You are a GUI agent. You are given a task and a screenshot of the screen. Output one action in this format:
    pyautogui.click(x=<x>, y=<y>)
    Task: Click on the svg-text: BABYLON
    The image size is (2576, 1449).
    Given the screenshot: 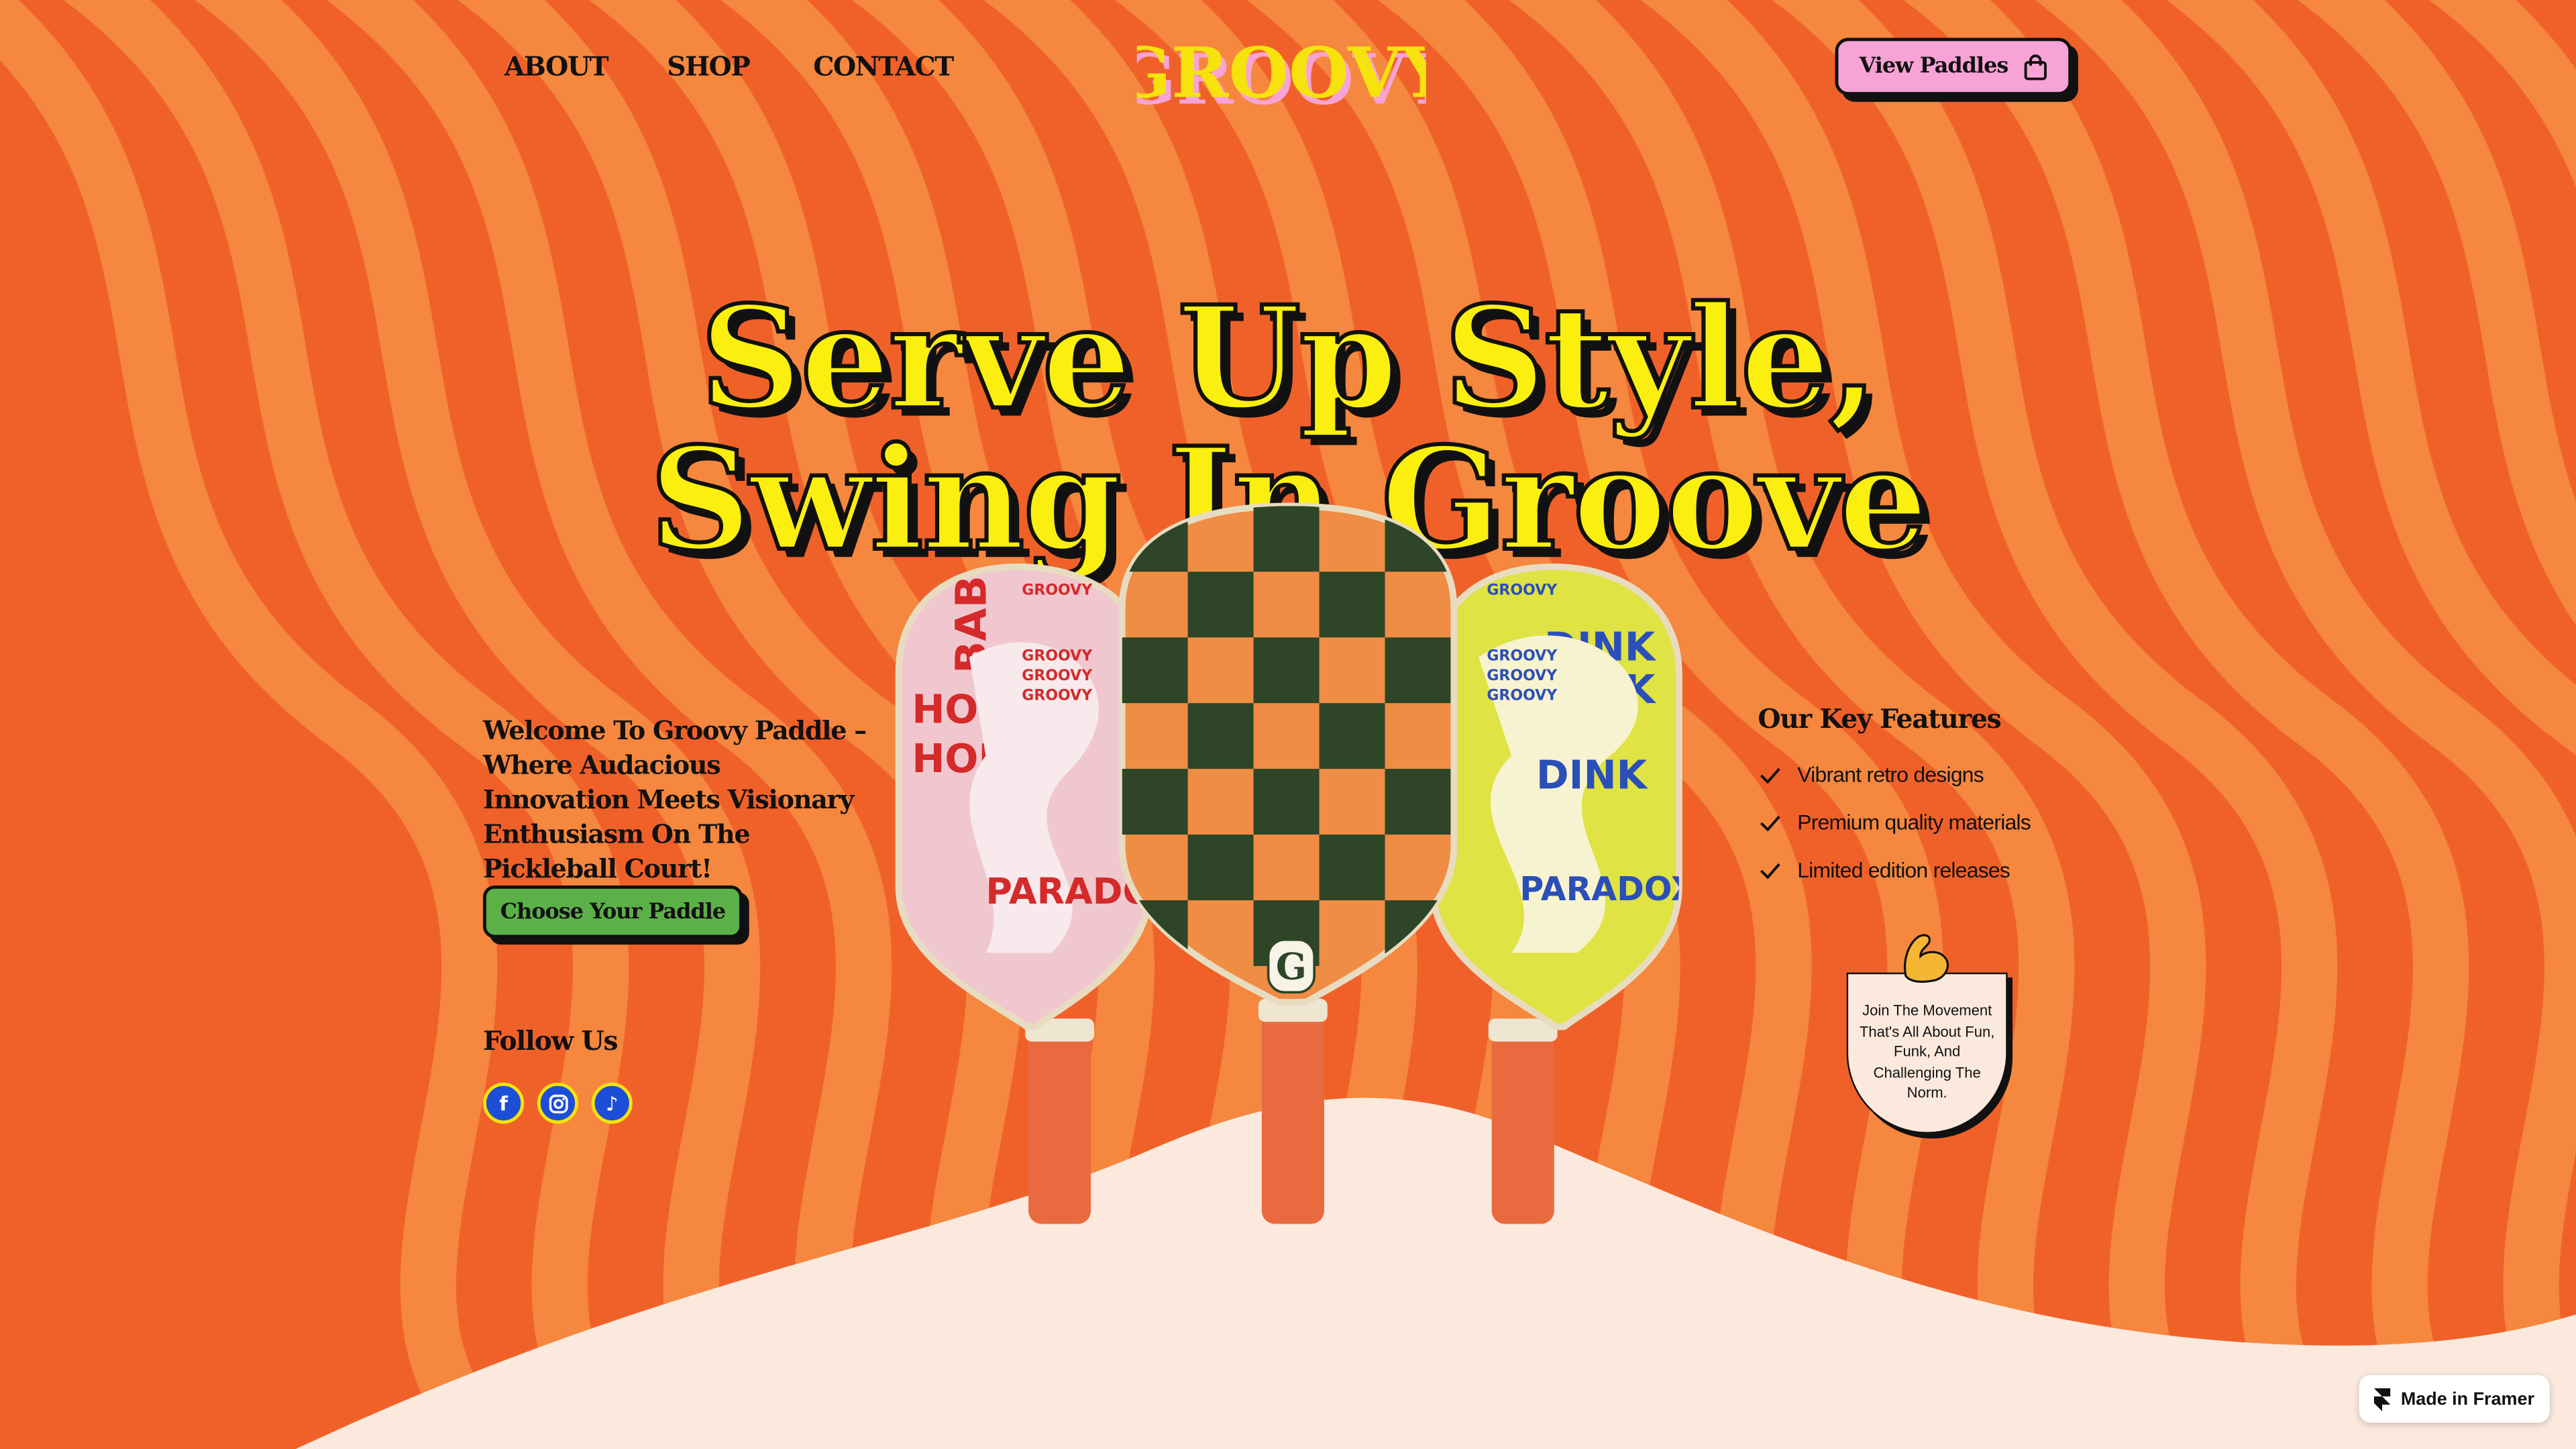 What is the action you would take?
    pyautogui.click(x=971, y=561)
    